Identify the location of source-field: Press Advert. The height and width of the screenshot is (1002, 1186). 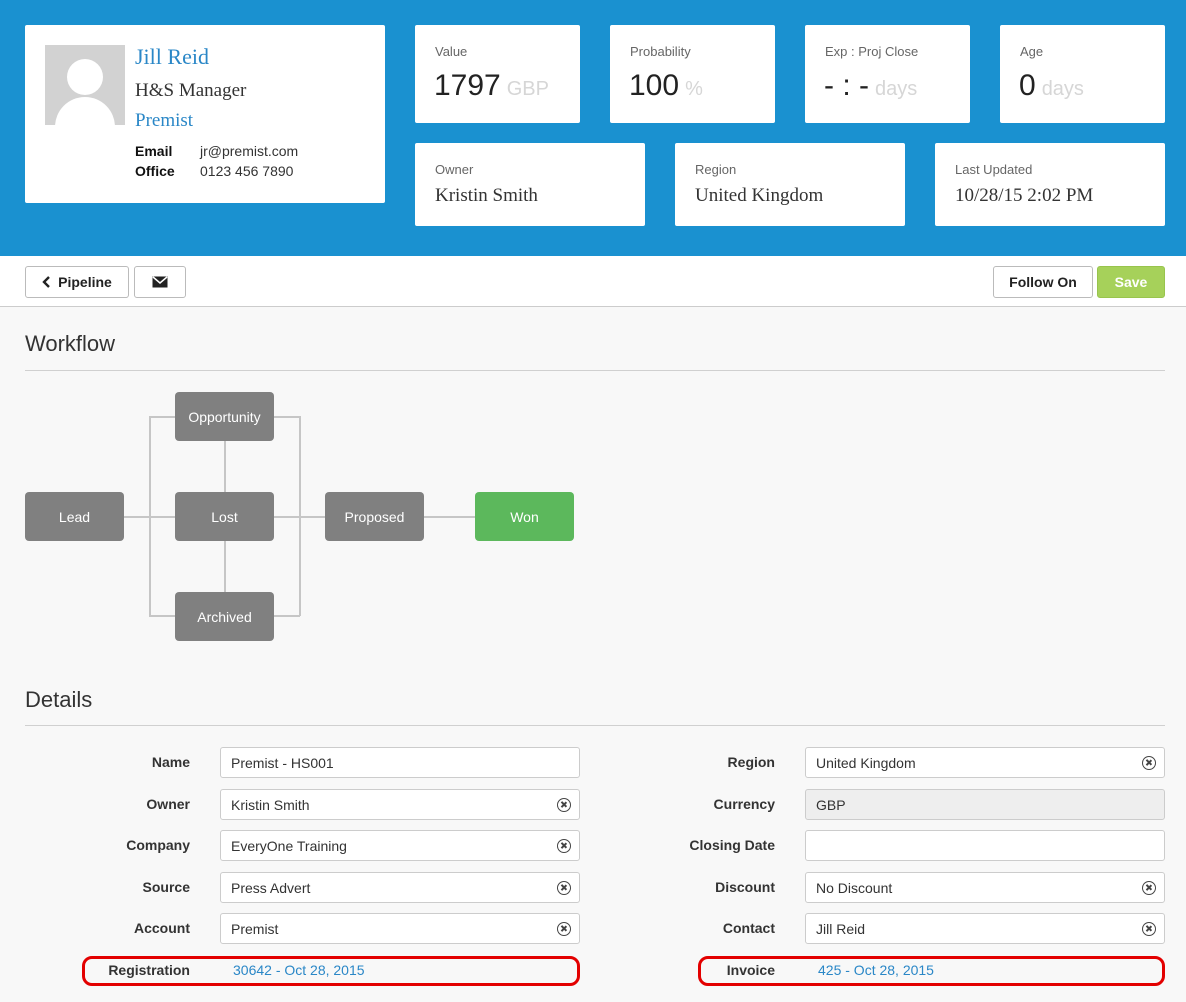
(400, 887).